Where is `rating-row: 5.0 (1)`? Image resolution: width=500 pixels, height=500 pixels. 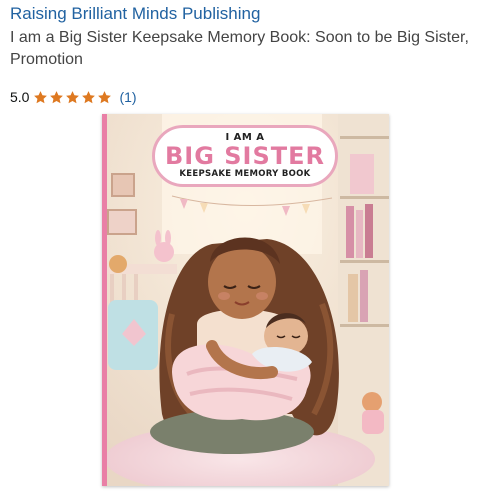
rating-row: 5.0 (1) is located at coordinates (73, 97).